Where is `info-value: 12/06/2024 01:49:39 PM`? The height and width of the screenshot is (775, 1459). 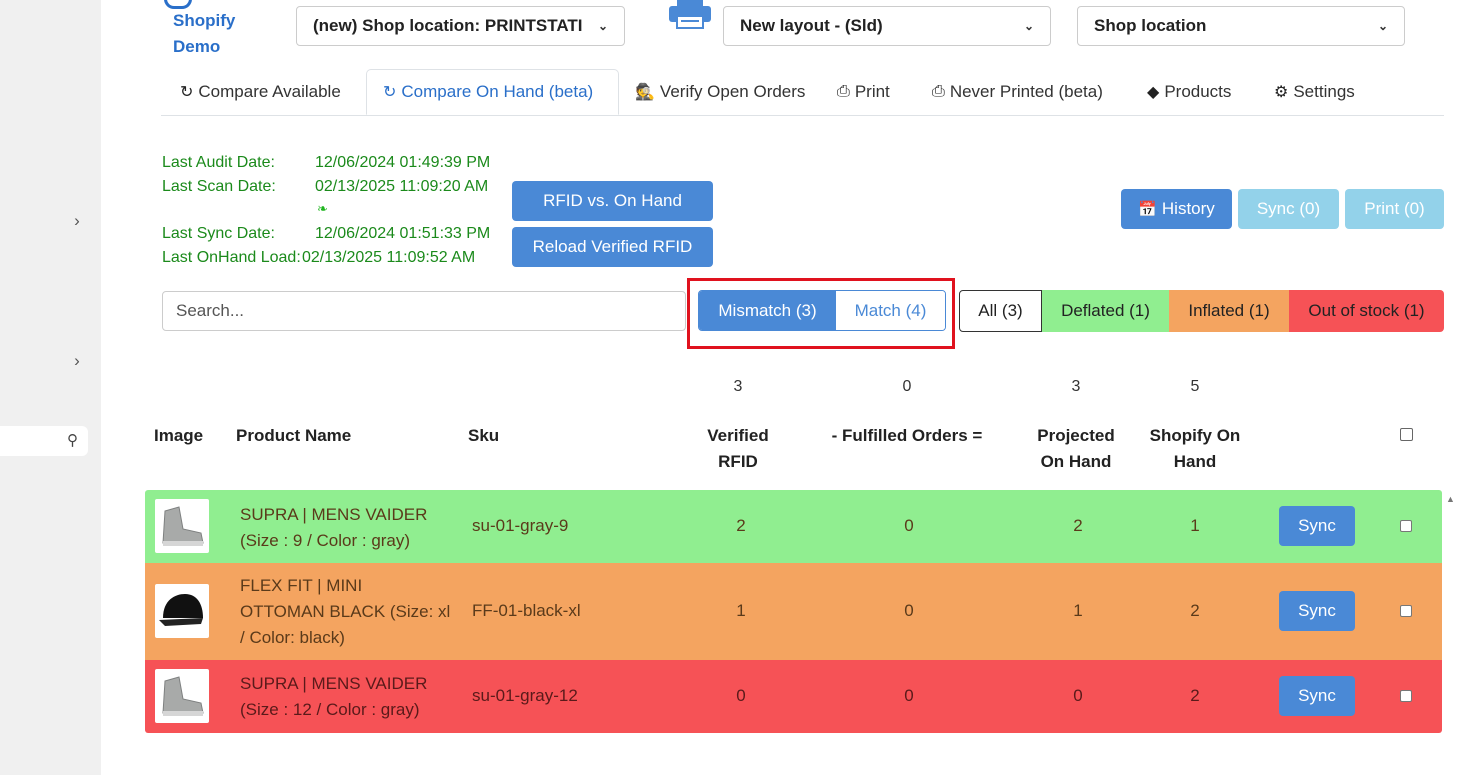 info-value: 12/06/2024 01:49:39 PM is located at coordinates (403, 162).